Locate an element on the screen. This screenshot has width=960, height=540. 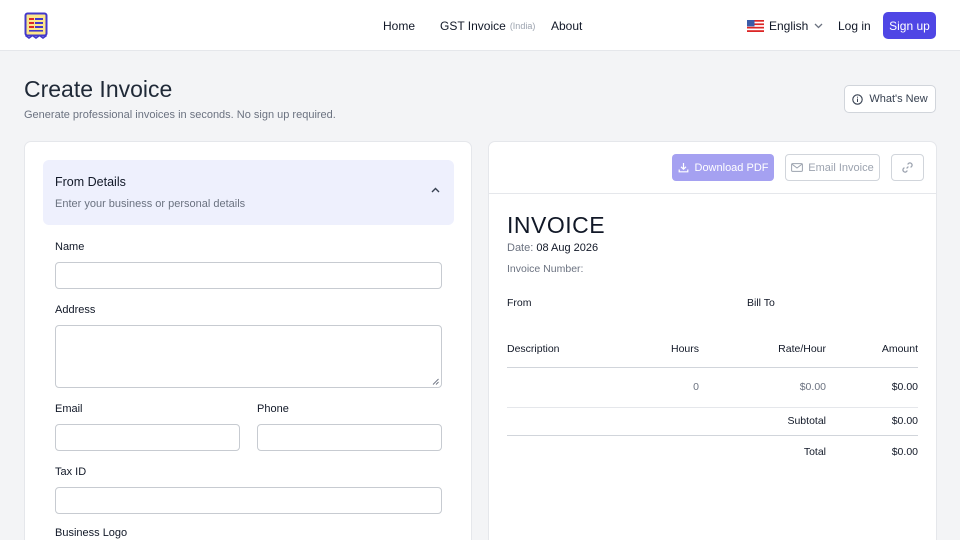
mail-icon is located at coordinates (797, 167).